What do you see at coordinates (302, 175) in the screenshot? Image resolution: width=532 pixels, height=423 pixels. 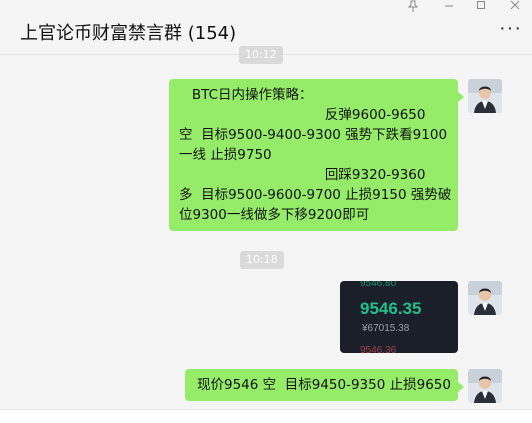 I see `message-line: 回踩9320-9360` at bounding box center [302, 175].